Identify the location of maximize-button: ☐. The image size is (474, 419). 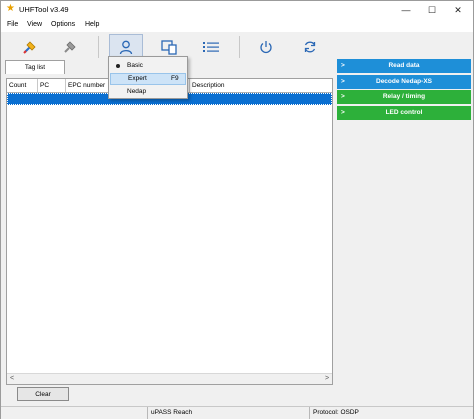
(432, 10).